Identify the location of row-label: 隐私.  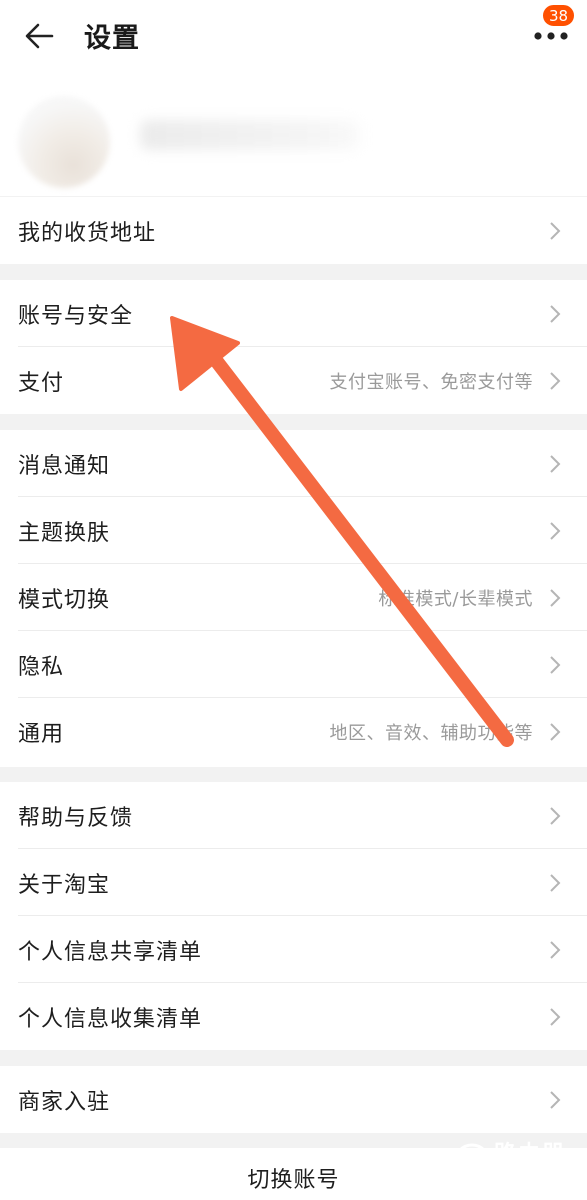
(41, 667).